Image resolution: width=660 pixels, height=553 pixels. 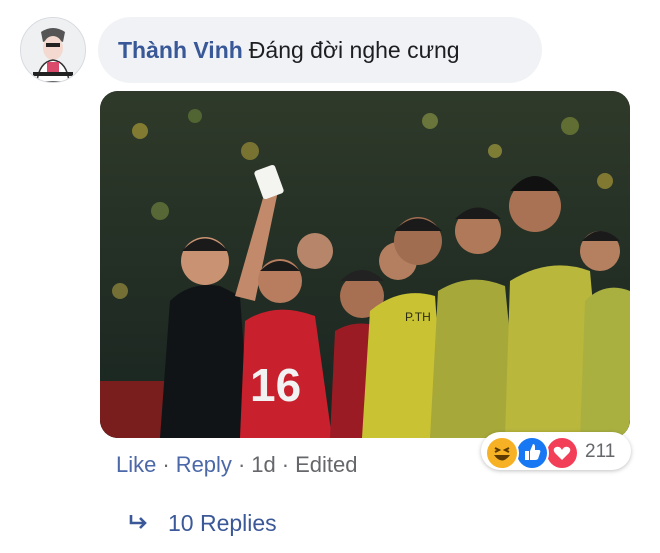 I want to click on avatar-illustration, so click(x=53, y=50).